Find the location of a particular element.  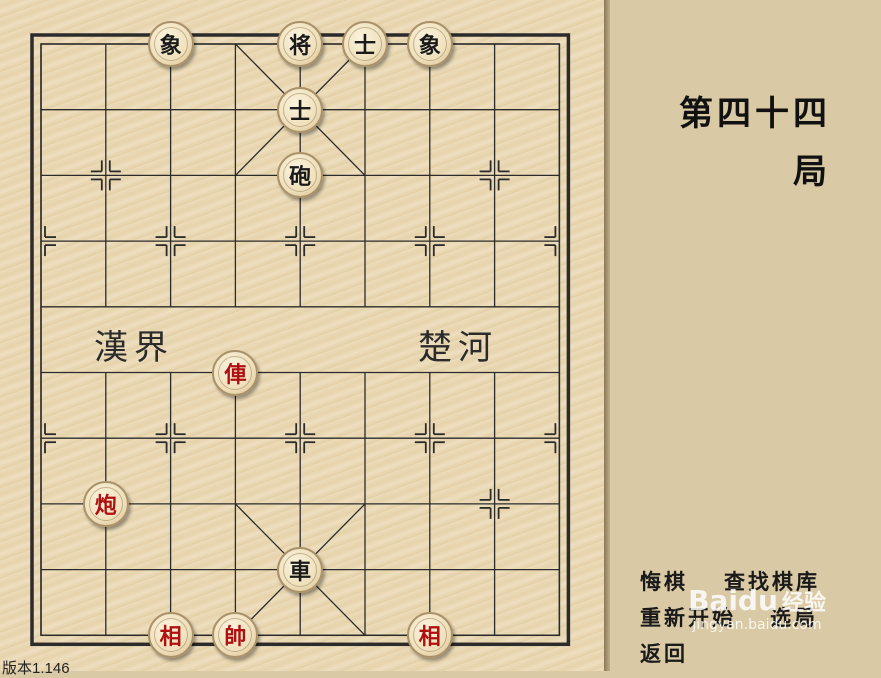

puzzle-title-line2: 局 is located at coordinates (812, 172).